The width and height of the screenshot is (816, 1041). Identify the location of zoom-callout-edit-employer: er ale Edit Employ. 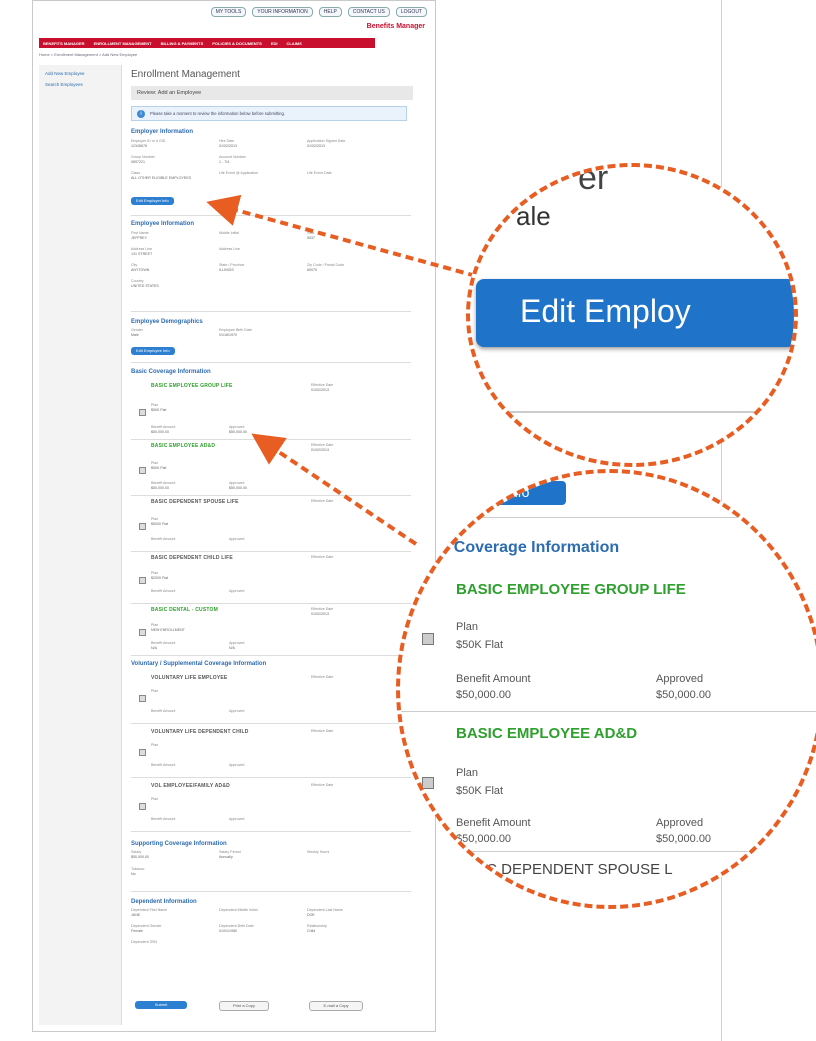
(632, 315).